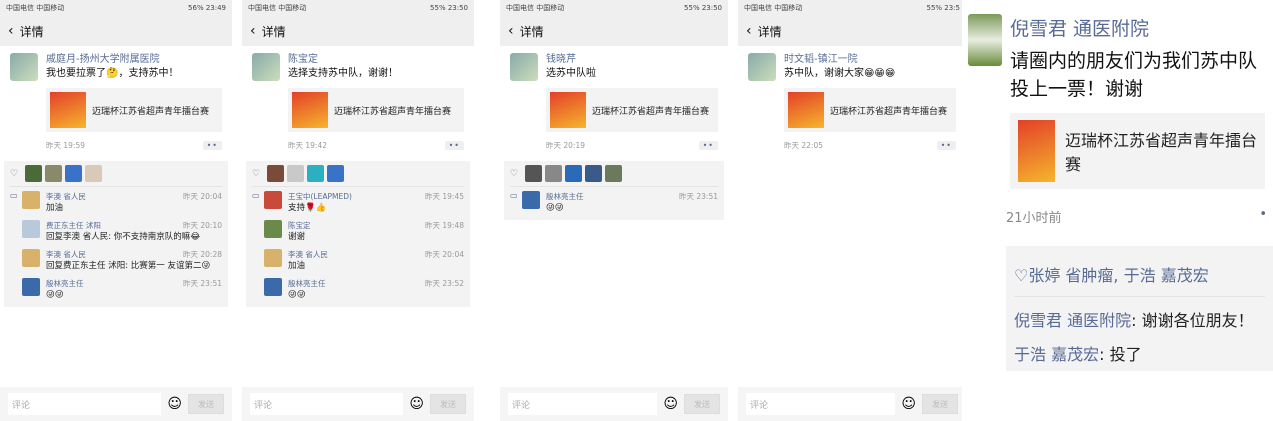 The image size is (1273, 421). I want to click on zoom-author: 倪雪君 通医附院, so click(1137, 27).